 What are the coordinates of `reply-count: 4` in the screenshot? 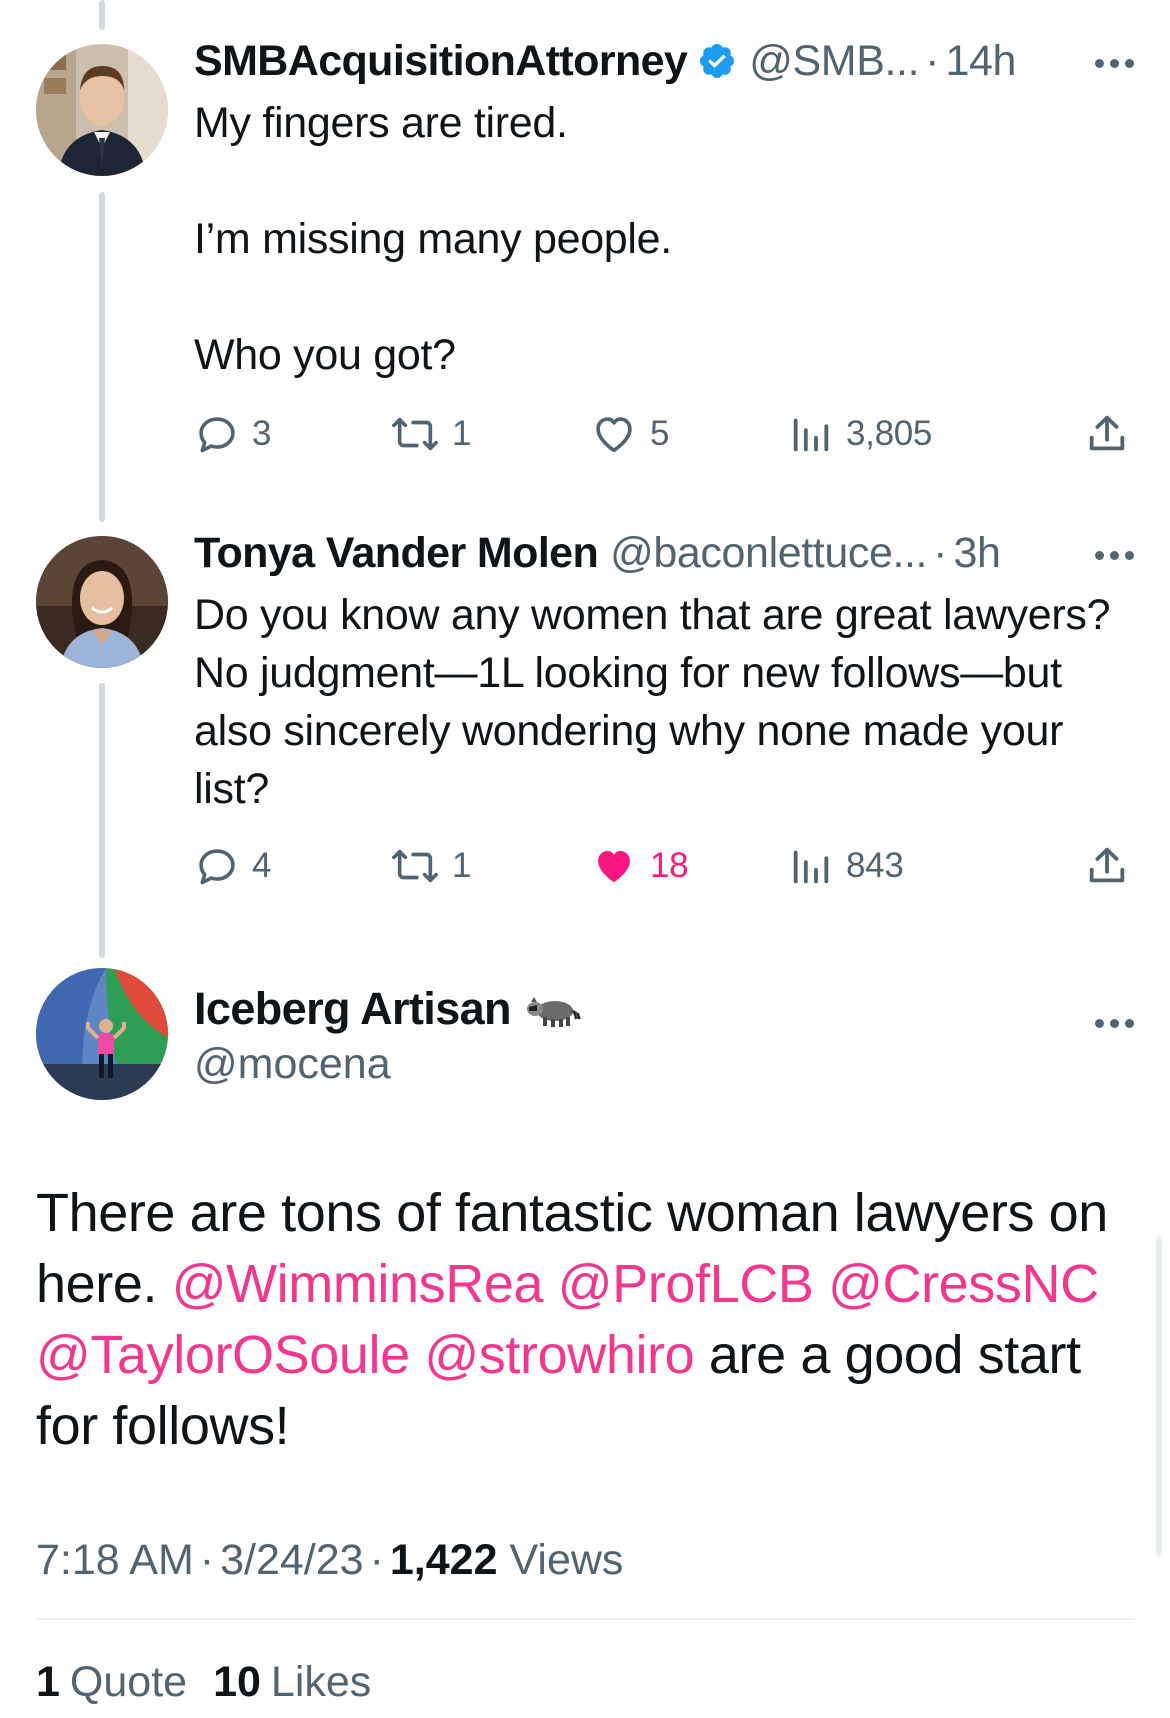 It's located at (262, 865).